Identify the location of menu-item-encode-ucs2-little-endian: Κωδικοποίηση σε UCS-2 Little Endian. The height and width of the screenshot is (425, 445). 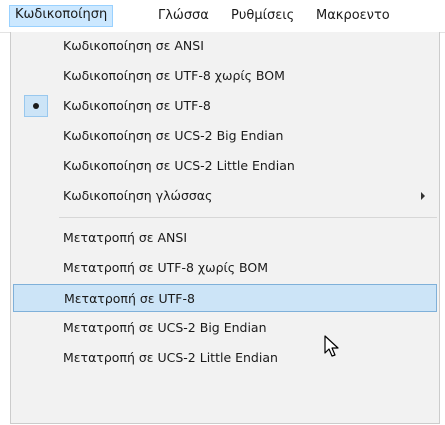
(225, 166).